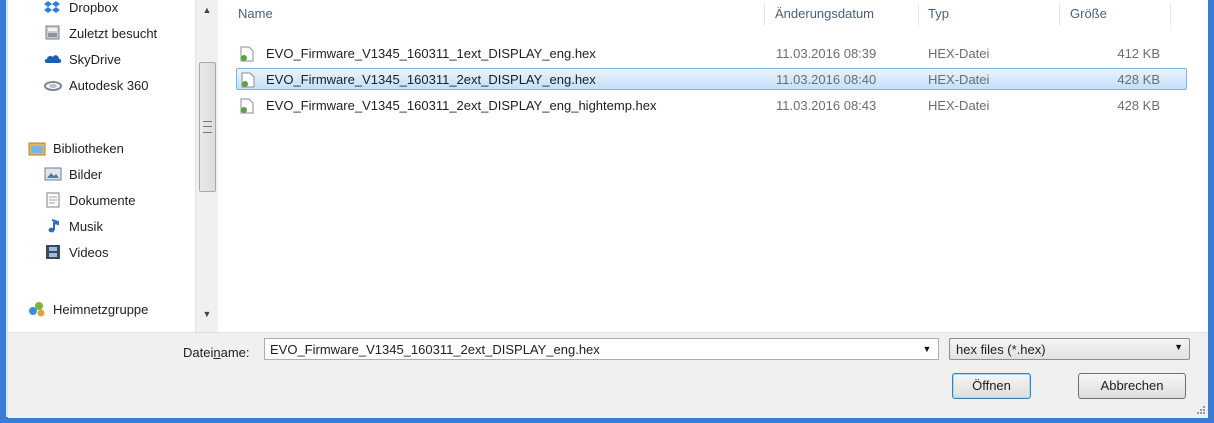  Describe the element at coordinates (53, 59) in the screenshot. I see `skydrive-icon` at that location.